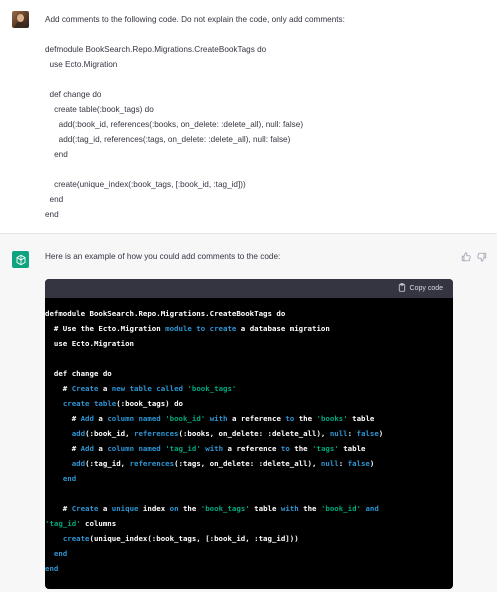  What do you see at coordinates (332, 418) in the screenshot?
I see `code-token: 'books'` at bounding box center [332, 418].